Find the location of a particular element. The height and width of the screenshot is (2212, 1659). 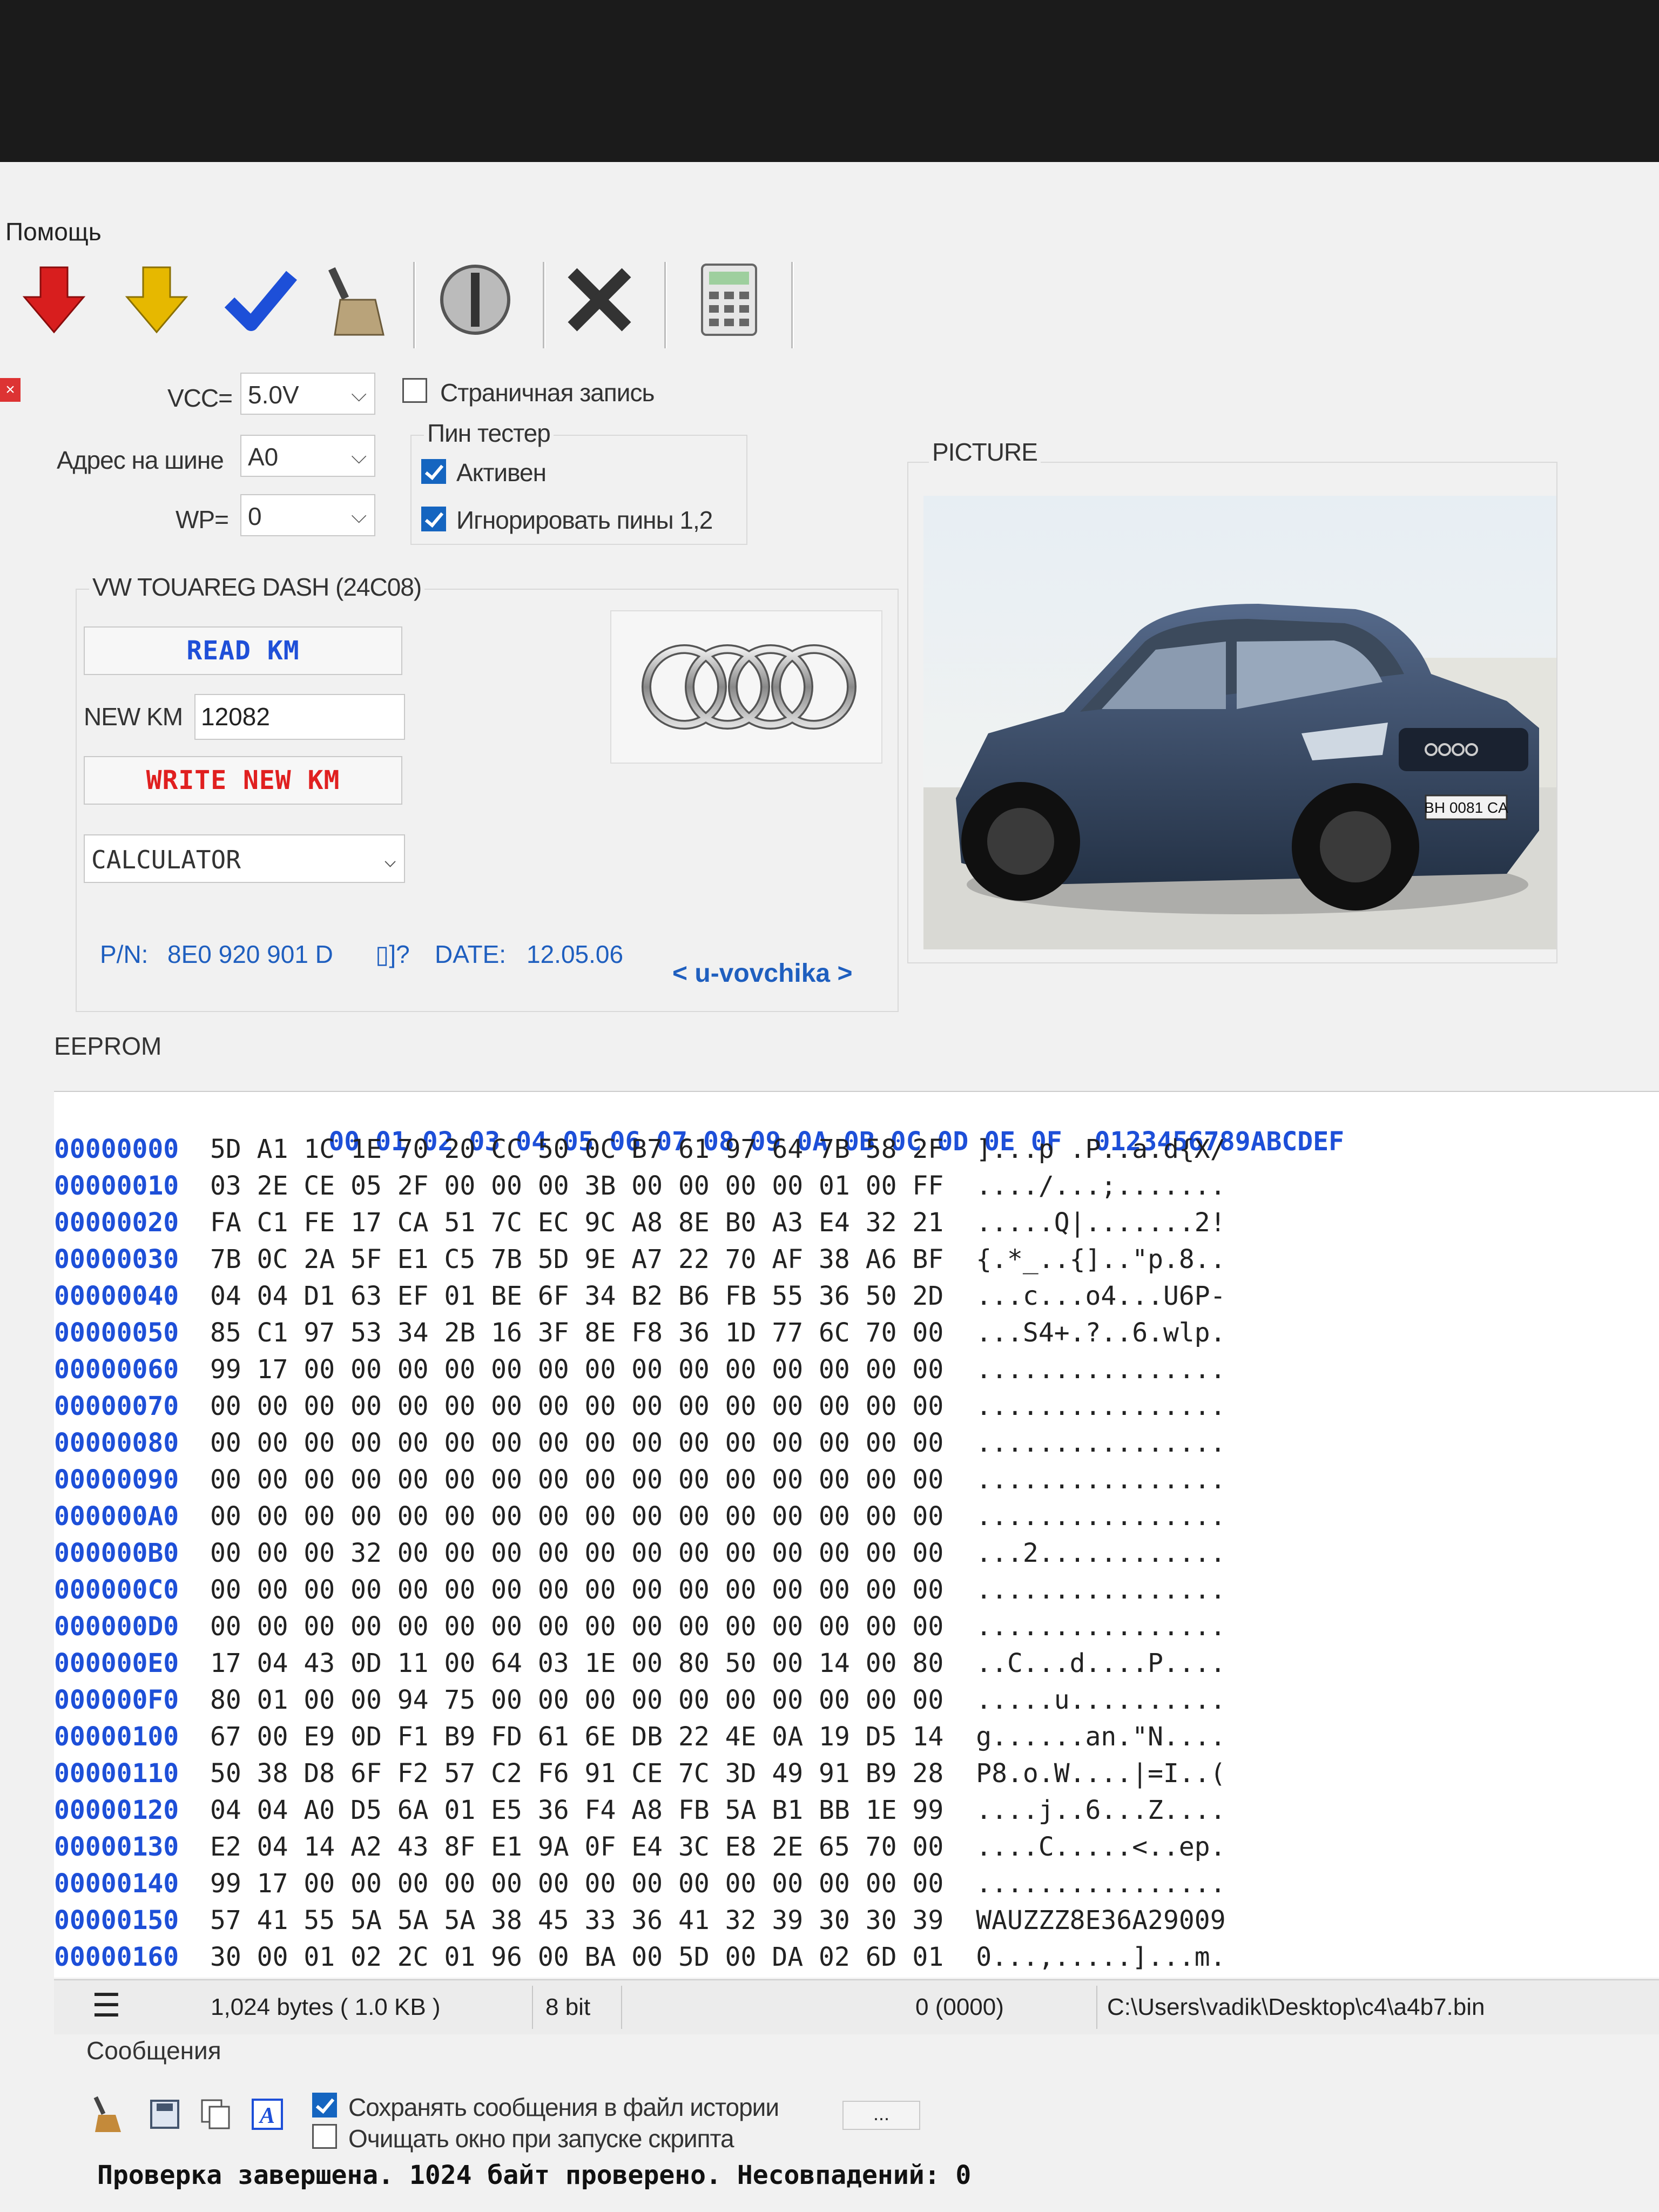

active-checkbox is located at coordinates (433, 471).